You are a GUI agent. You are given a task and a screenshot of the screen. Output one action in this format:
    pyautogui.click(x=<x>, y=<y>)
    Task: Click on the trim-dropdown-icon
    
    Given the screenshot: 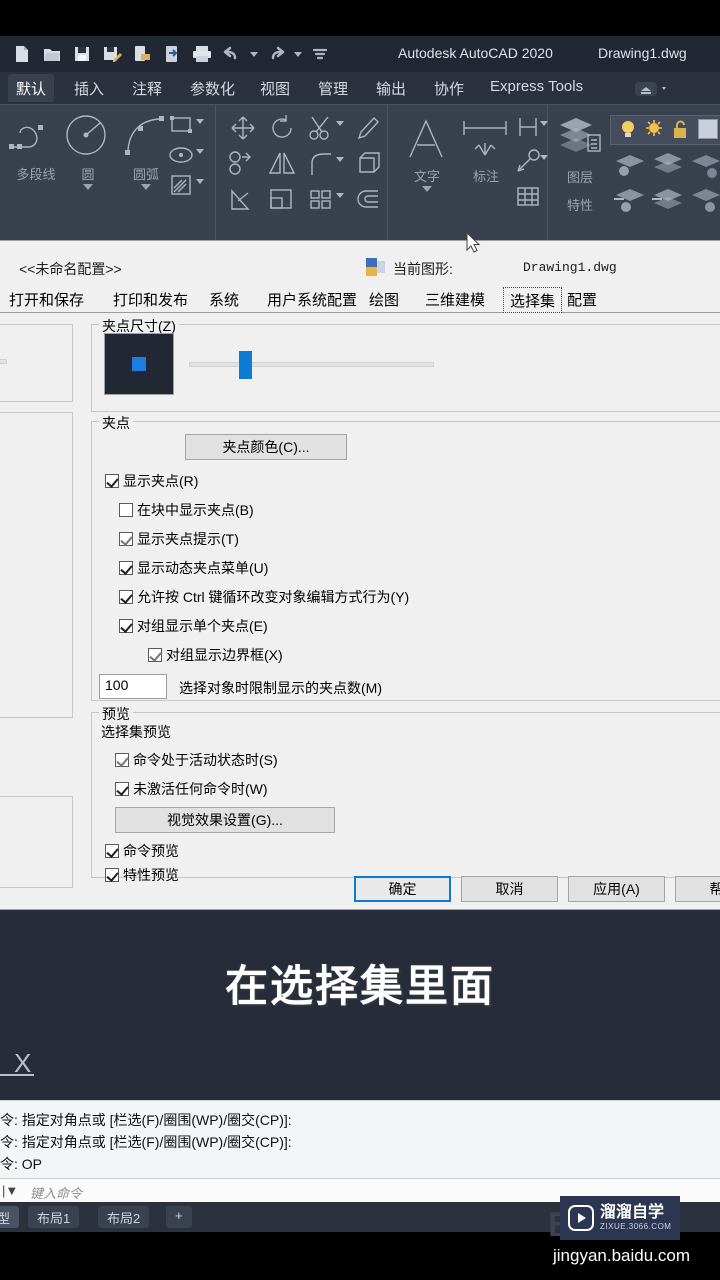 What is the action you would take?
    pyautogui.click(x=340, y=123)
    